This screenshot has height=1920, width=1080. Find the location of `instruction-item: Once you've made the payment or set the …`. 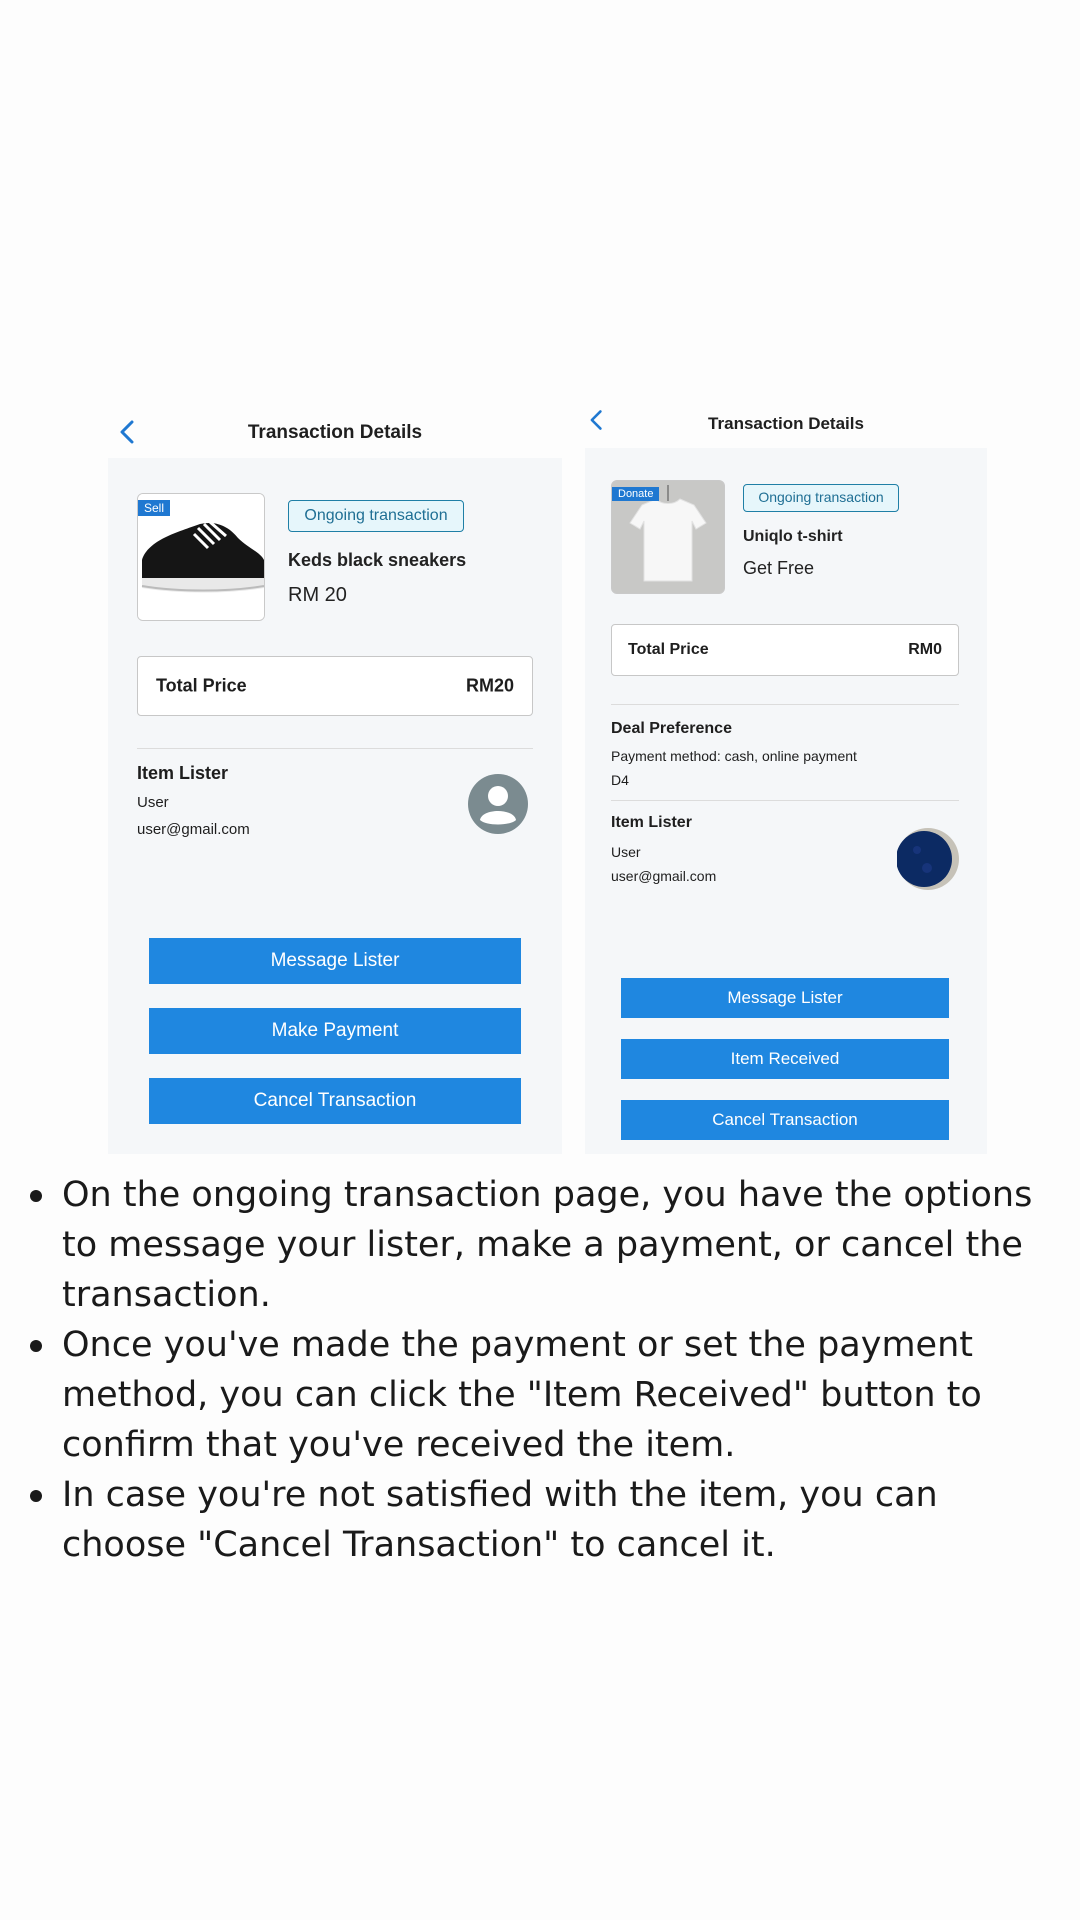

instruction-item: Once you've made the payment or set the … is located at coordinates (548, 1395).